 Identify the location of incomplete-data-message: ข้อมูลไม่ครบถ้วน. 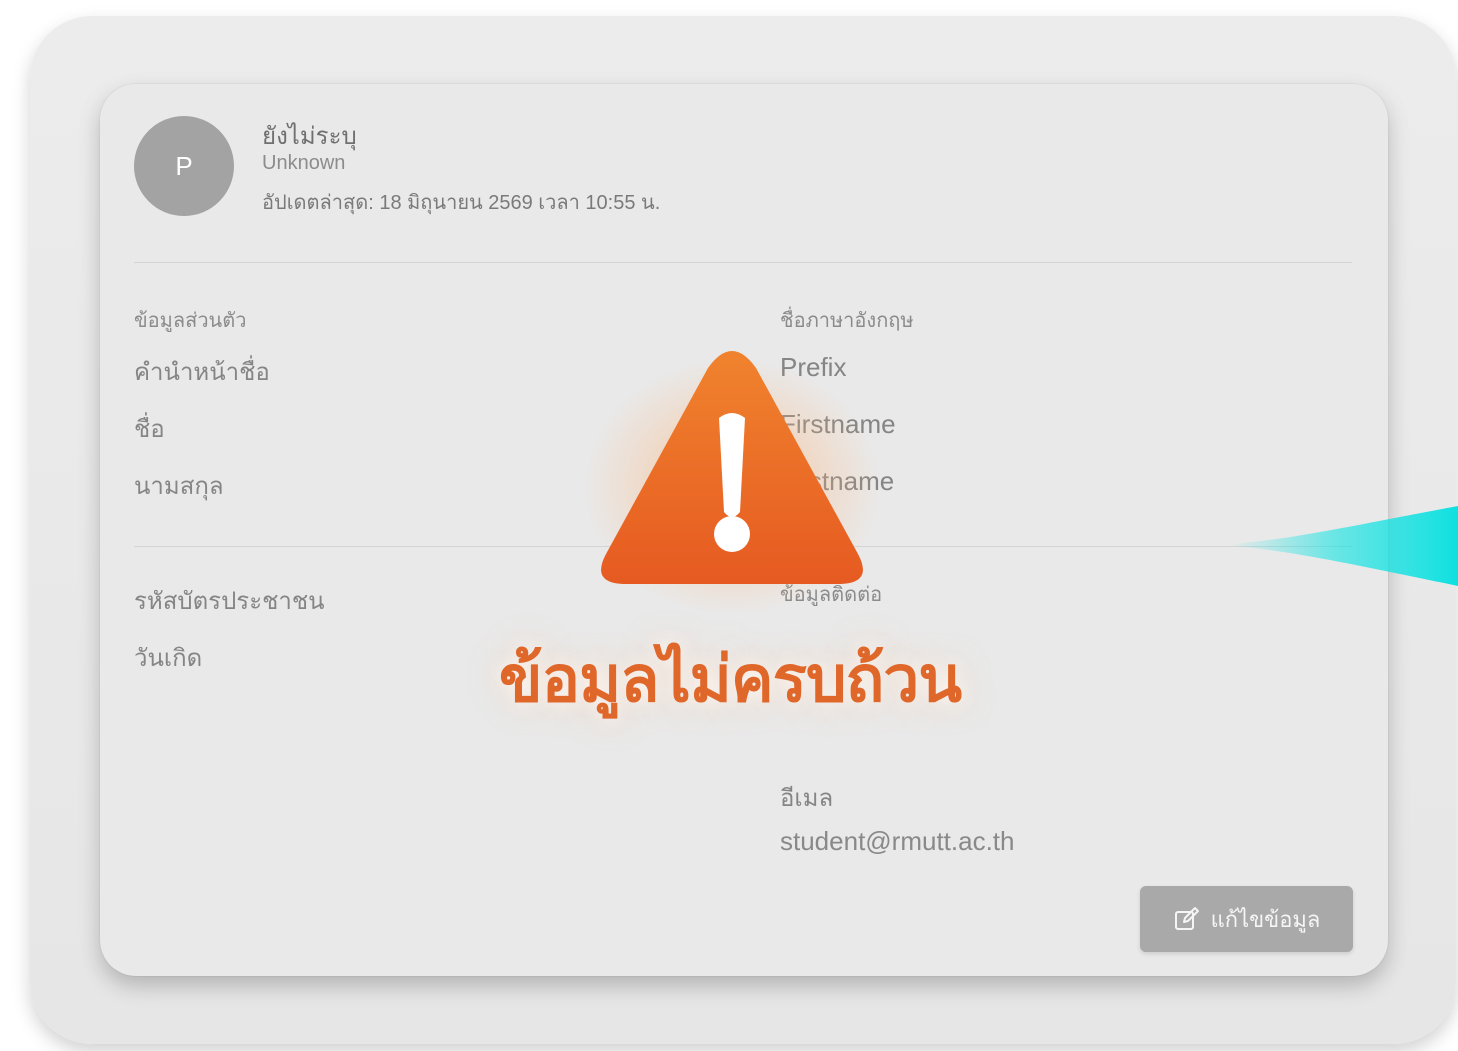
(730, 680).